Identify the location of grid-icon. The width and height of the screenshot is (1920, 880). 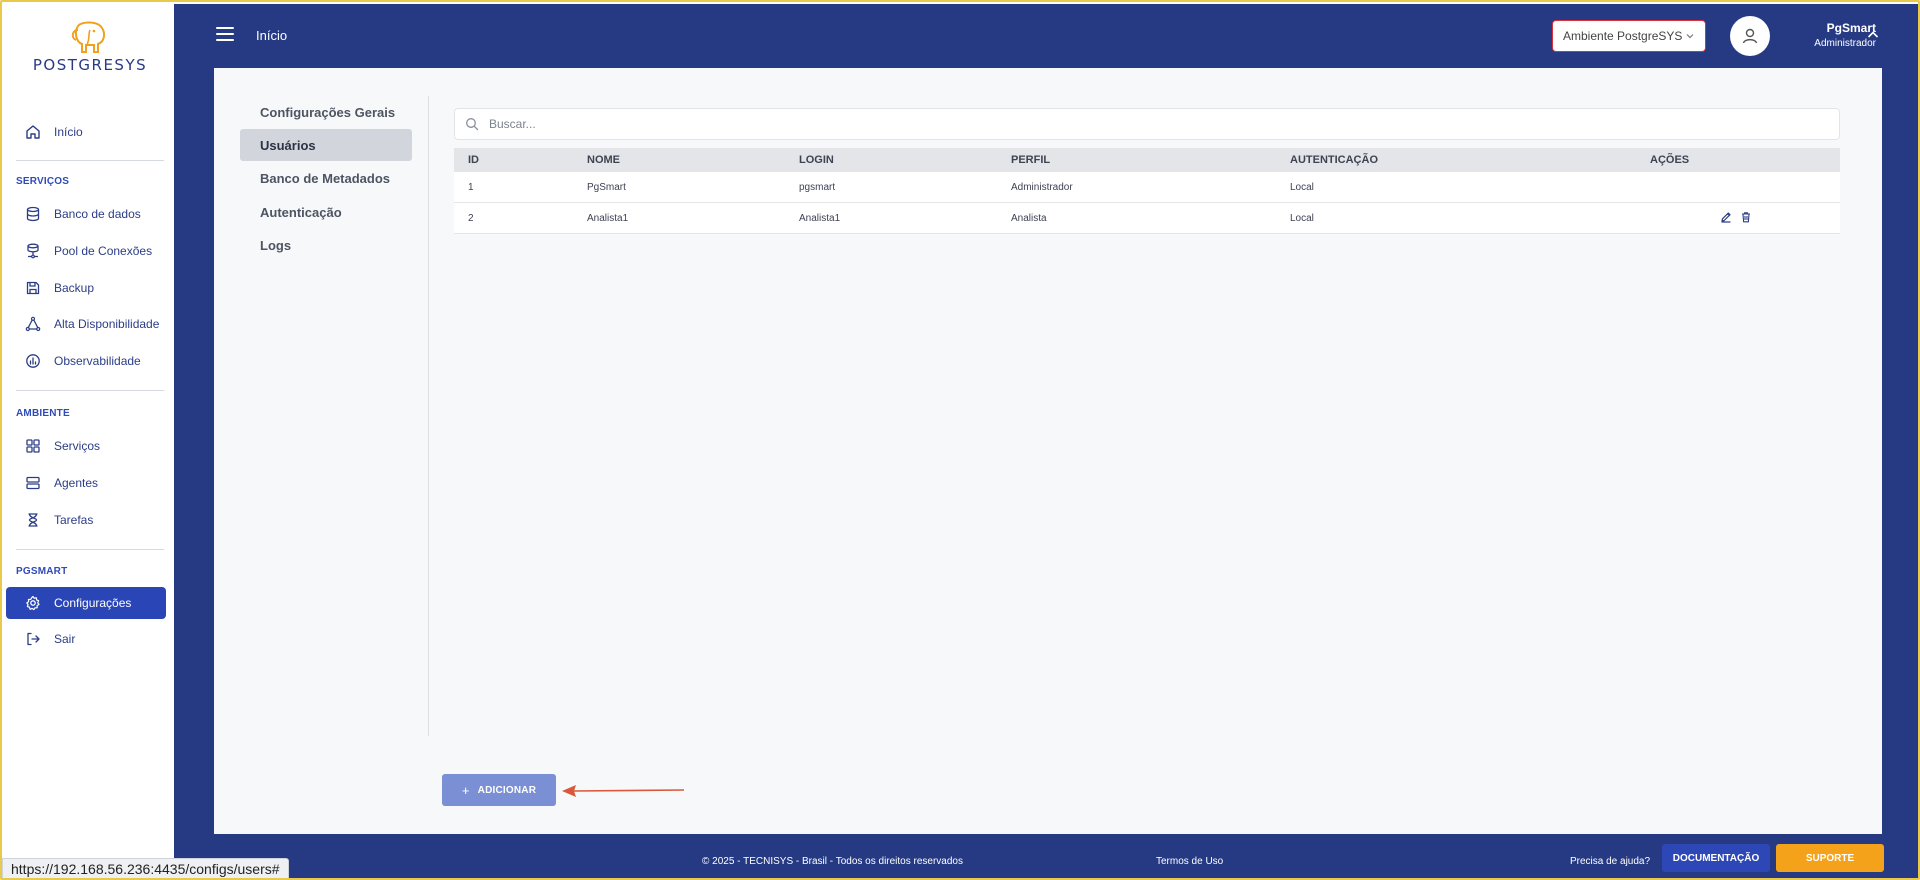
(33, 446).